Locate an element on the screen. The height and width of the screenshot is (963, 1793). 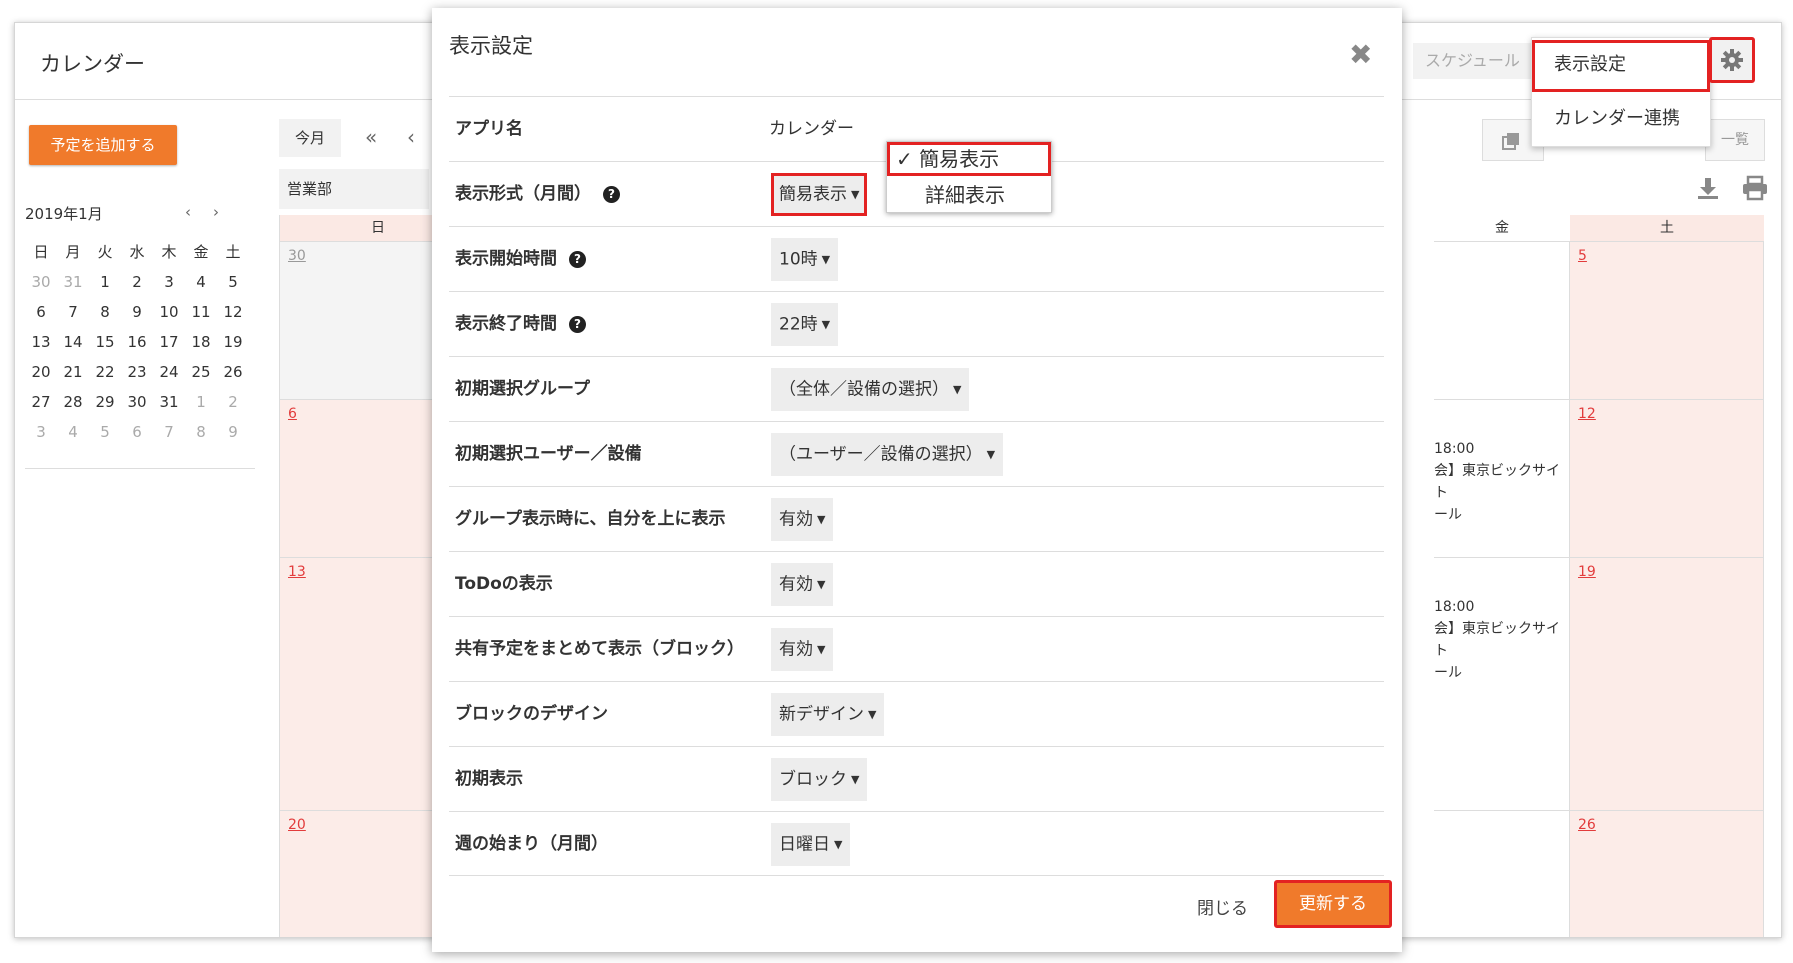
day-number: 6 is located at coordinates (292, 414).